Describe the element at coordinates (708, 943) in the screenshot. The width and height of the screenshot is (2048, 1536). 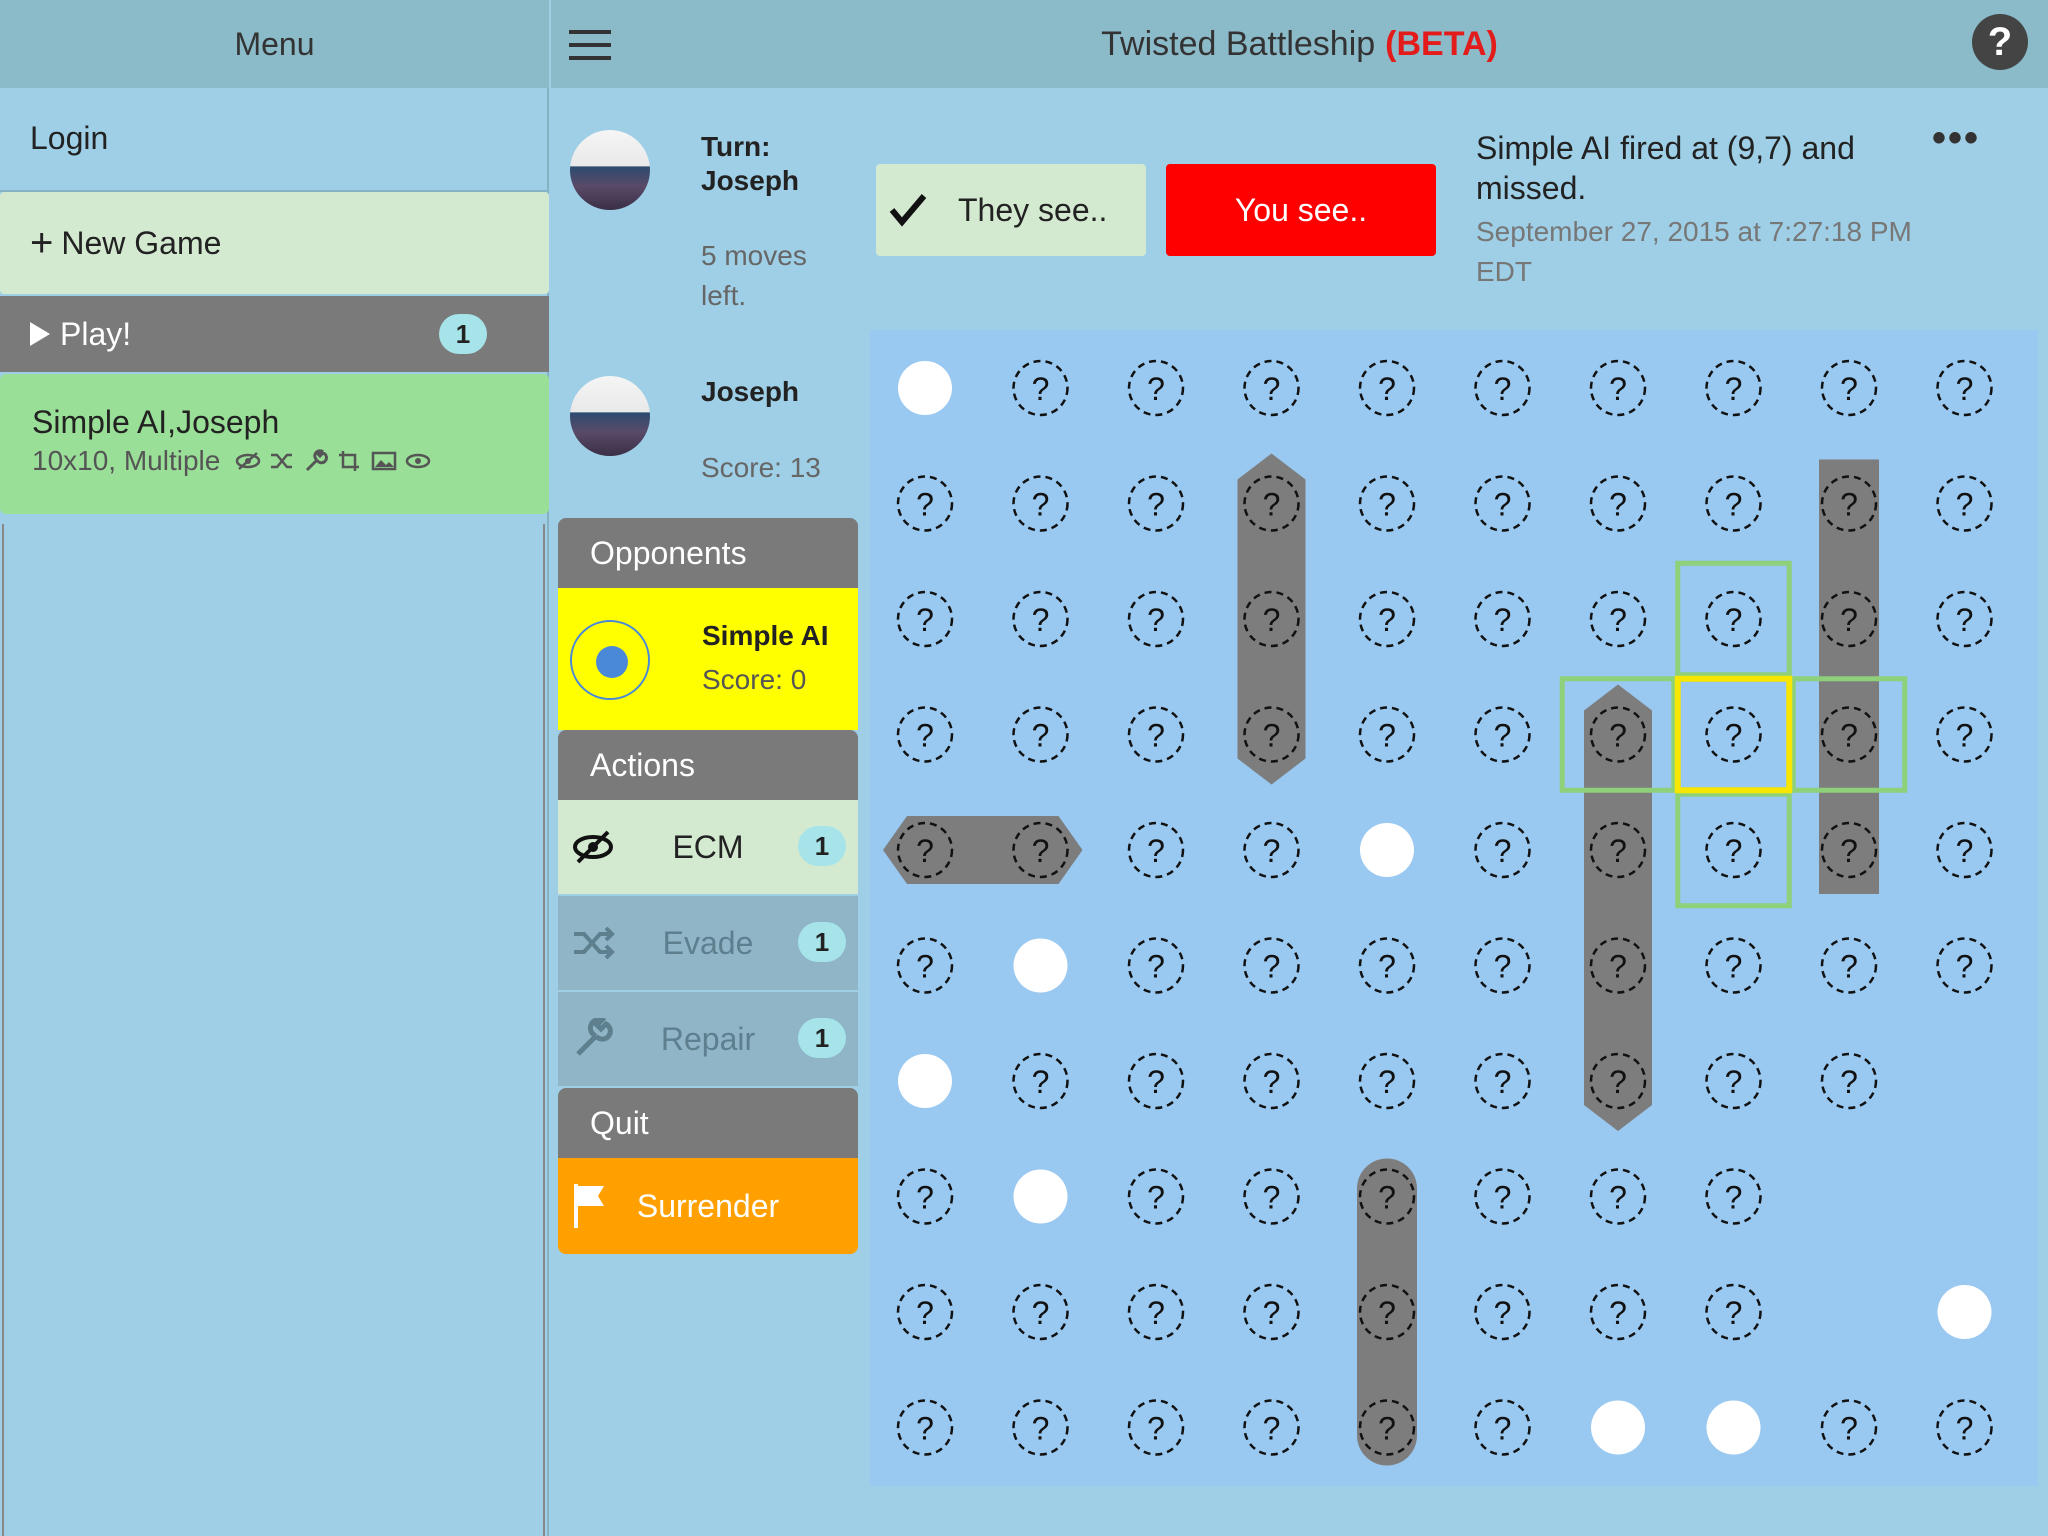
I see `evade-button: Evade 1` at that location.